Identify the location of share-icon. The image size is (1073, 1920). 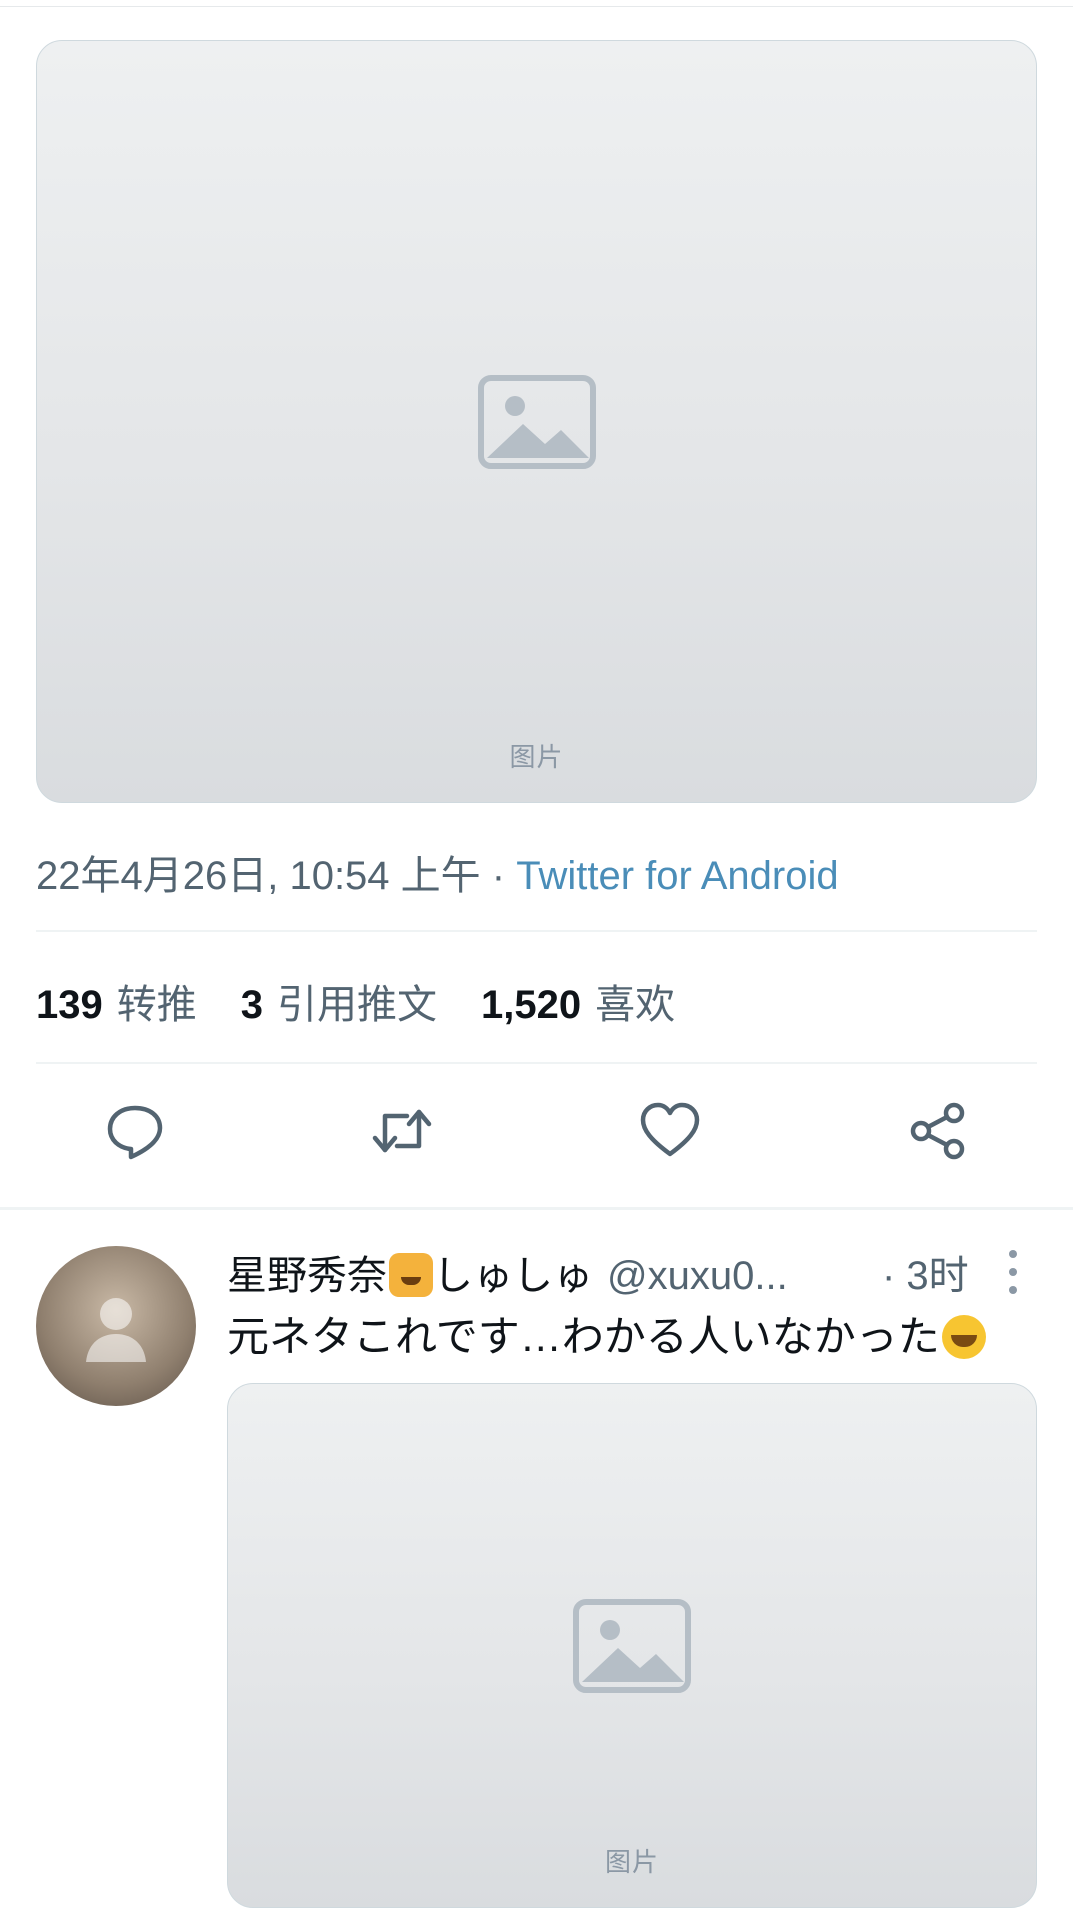
(937, 1131).